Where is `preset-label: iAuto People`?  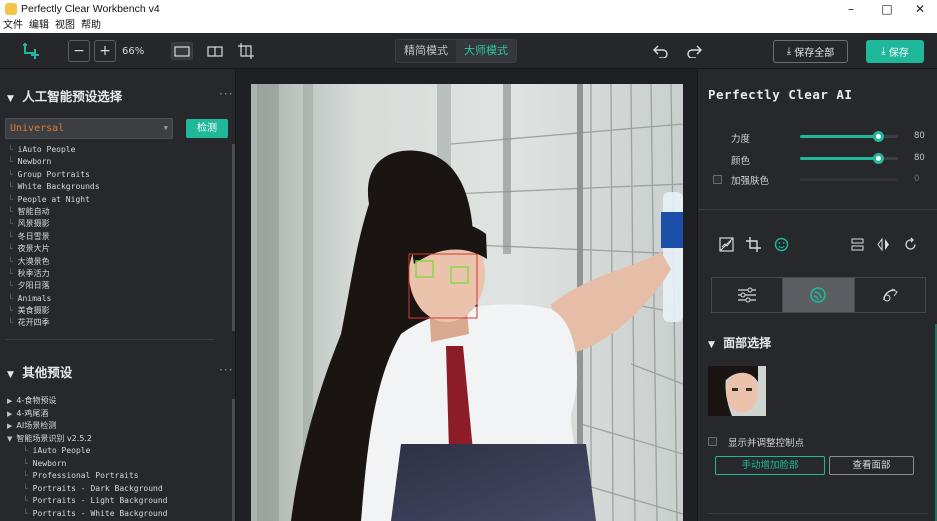 preset-label: iAuto People is located at coordinates (46, 149).